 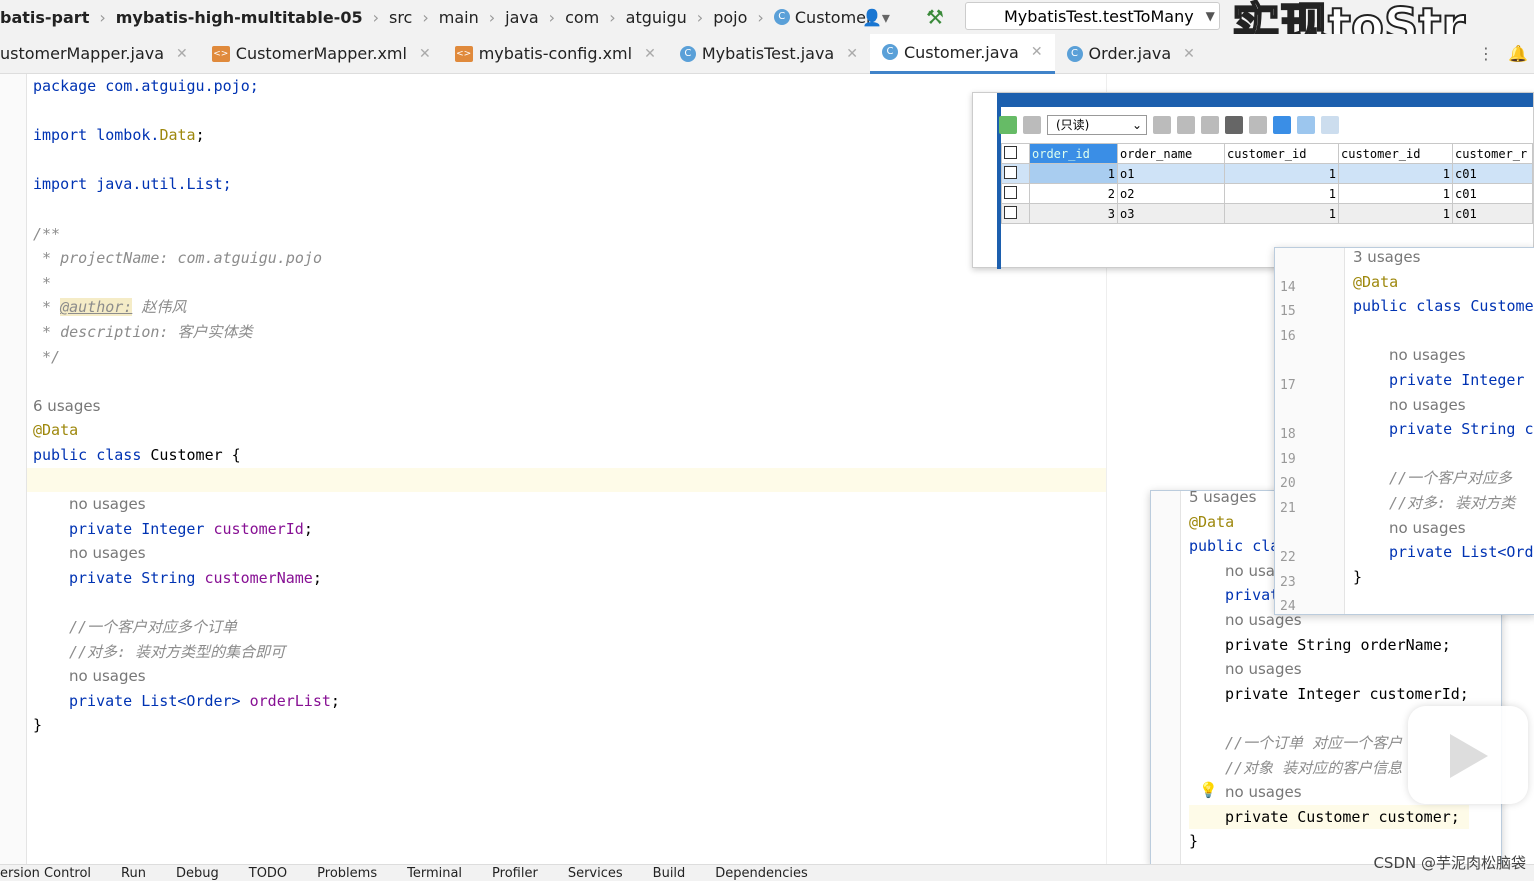 What do you see at coordinates (1258, 125) in the screenshot?
I see `clear-icon` at bounding box center [1258, 125].